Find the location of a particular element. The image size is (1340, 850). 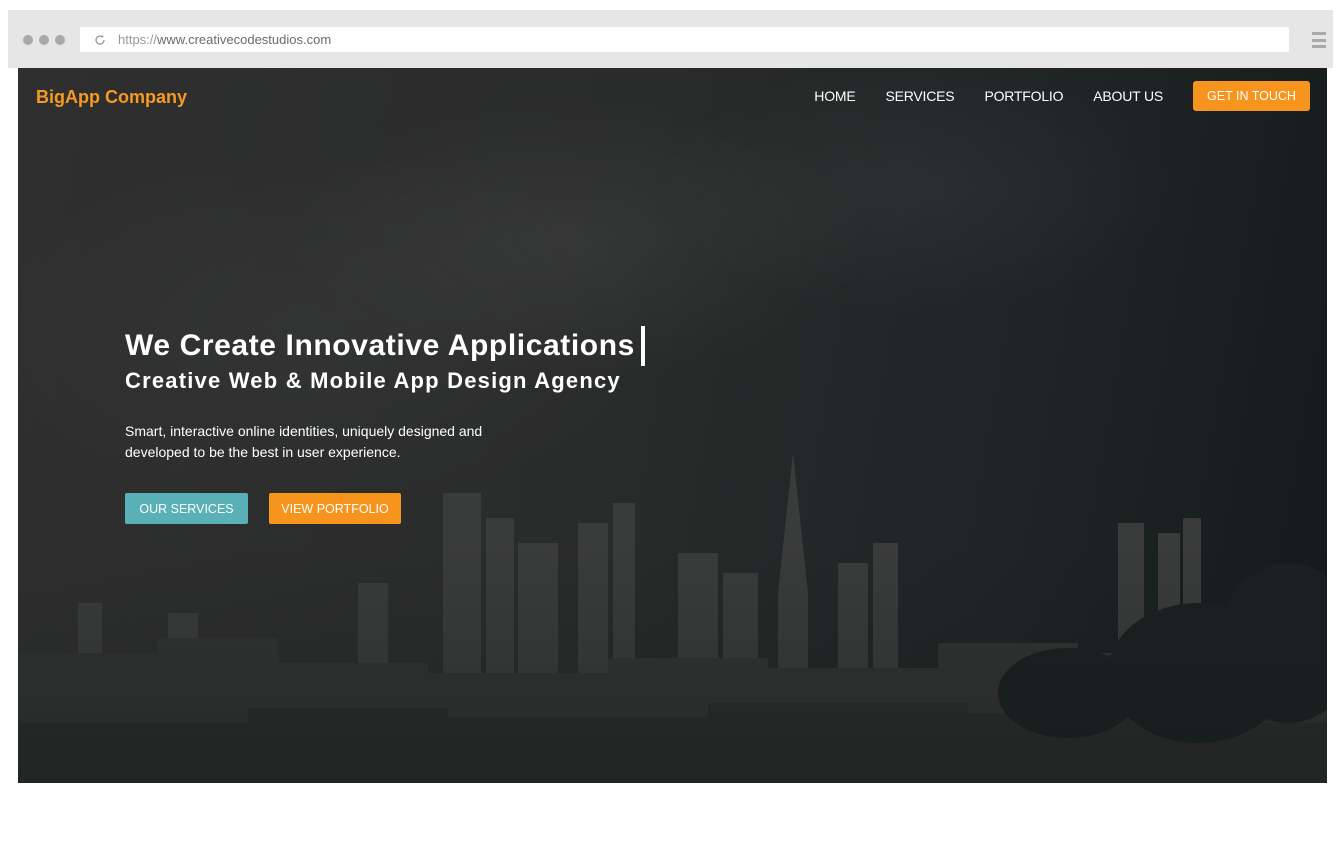

nav-portfolio: PORTFOLIO is located at coordinates (1023, 96).